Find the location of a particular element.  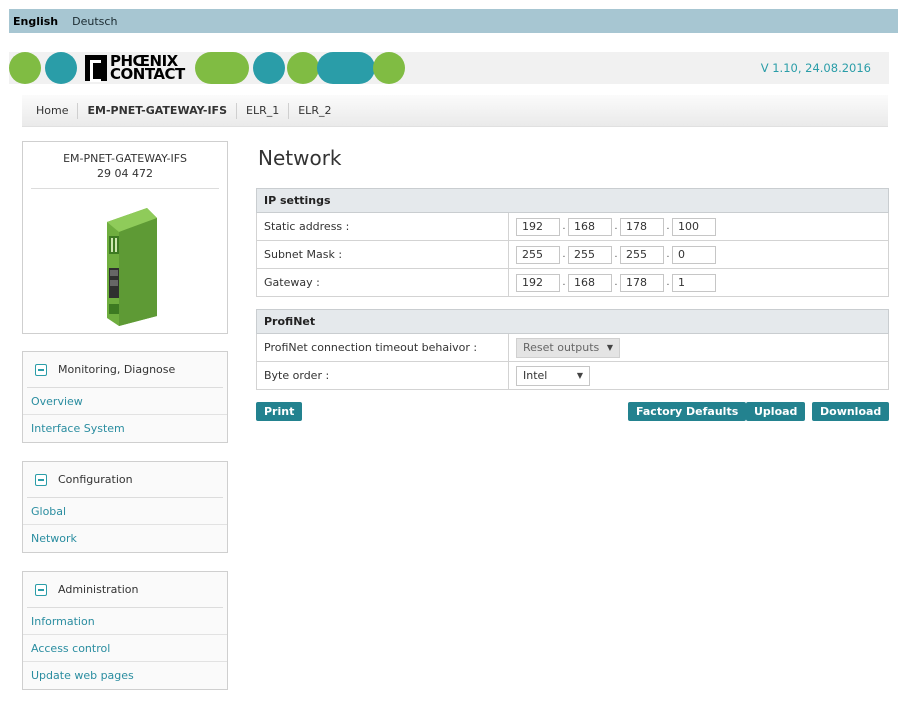

menu-item-access-control: Access control is located at coordinates (125, 648).